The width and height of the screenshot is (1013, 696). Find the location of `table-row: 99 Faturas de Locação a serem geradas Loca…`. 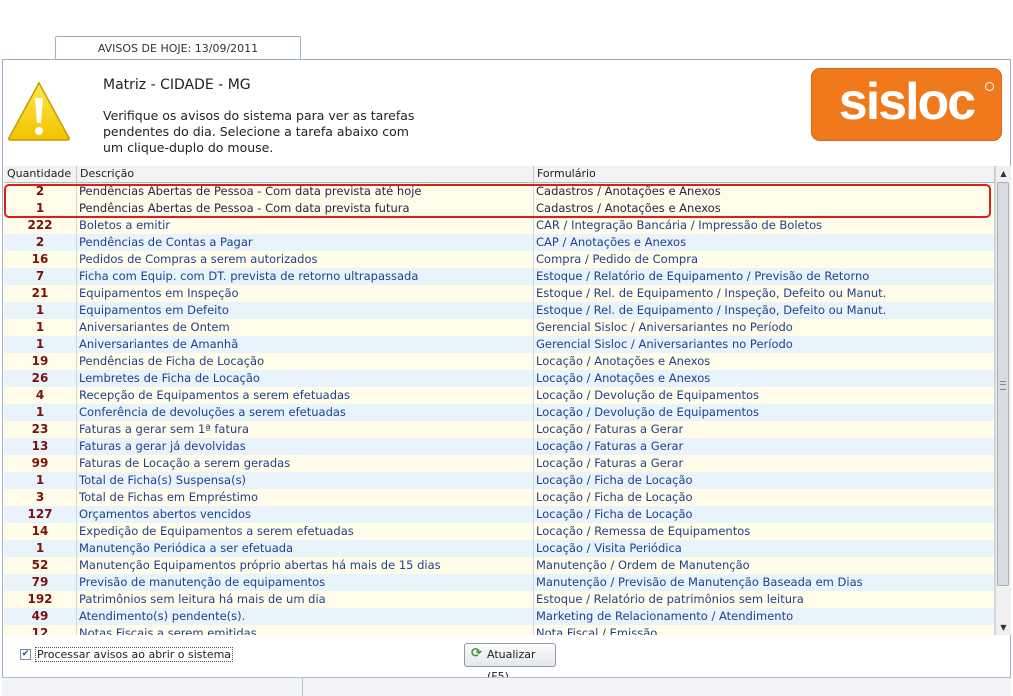

table-row: 99 Faturas de Locação a serem geradas Loca… is located at coordinates (499, 463).